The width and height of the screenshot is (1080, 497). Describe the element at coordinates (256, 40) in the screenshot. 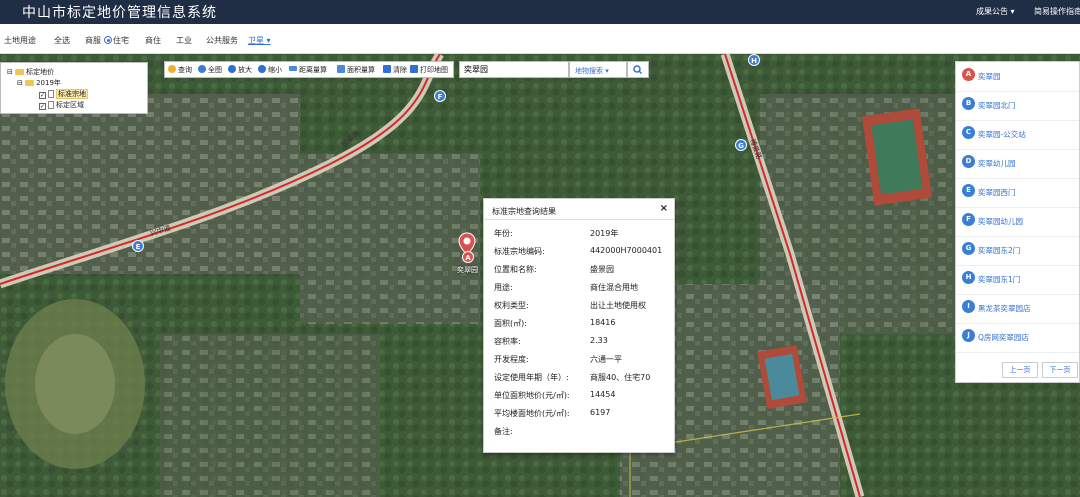

I see `map-type-label: 卫星` at that location.